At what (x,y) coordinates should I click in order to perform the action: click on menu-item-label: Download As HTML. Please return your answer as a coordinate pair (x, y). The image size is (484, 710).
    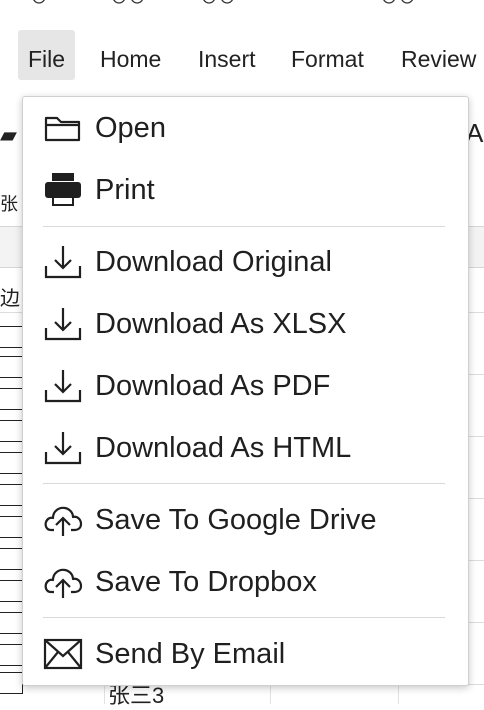
    Looking at the image, I should click on (223, 448).